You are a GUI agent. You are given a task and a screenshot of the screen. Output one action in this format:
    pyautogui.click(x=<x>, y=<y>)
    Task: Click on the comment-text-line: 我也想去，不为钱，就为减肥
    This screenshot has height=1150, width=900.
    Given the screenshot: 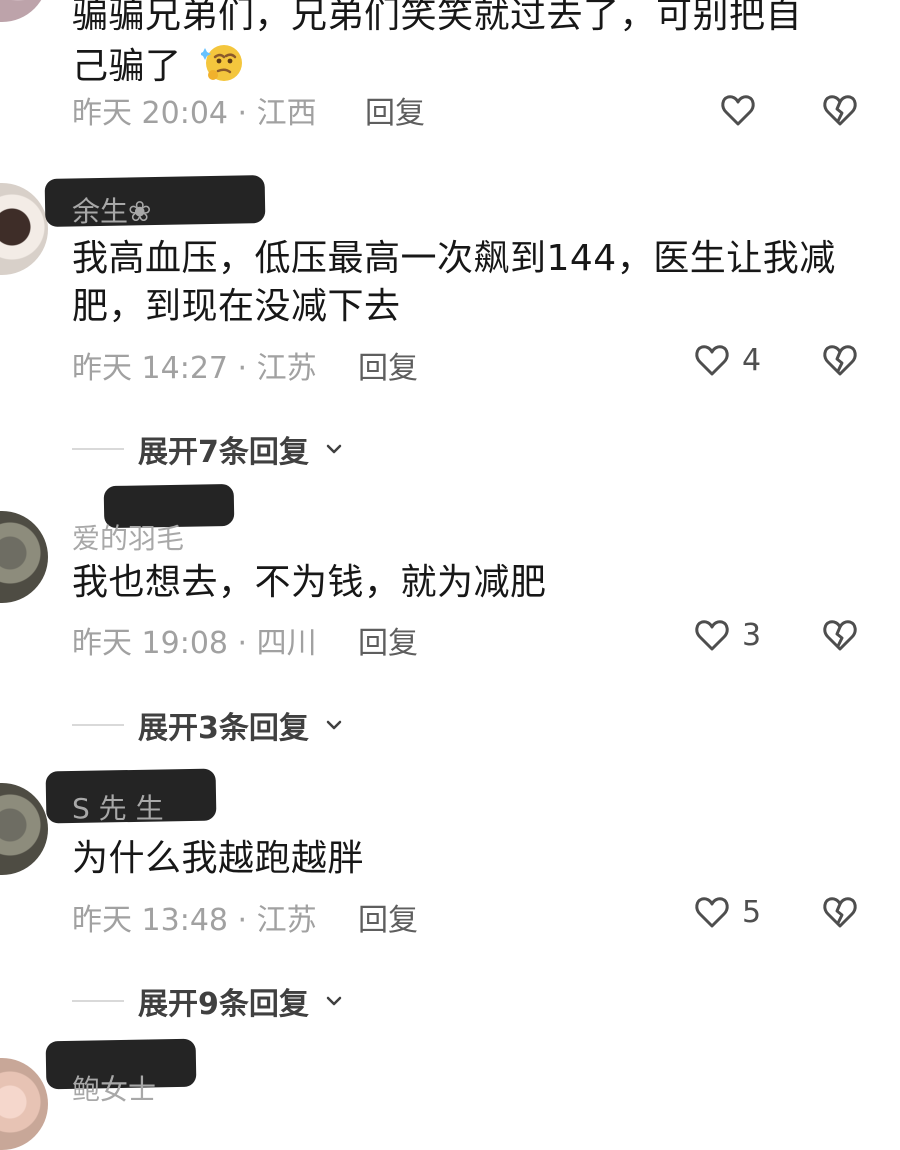 What is the action you would take?
    pyautogui.click(x=309, y=582)
    